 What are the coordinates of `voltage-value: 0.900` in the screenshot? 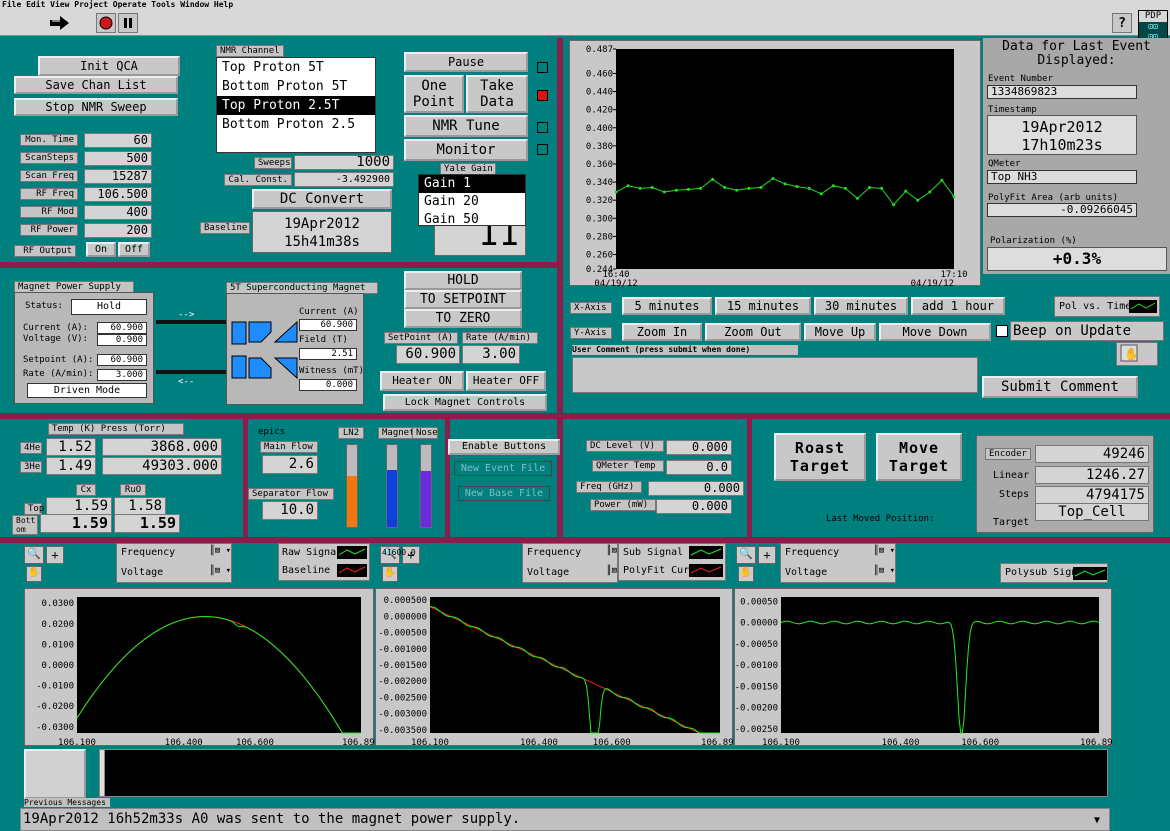 It's located at (122, 340).